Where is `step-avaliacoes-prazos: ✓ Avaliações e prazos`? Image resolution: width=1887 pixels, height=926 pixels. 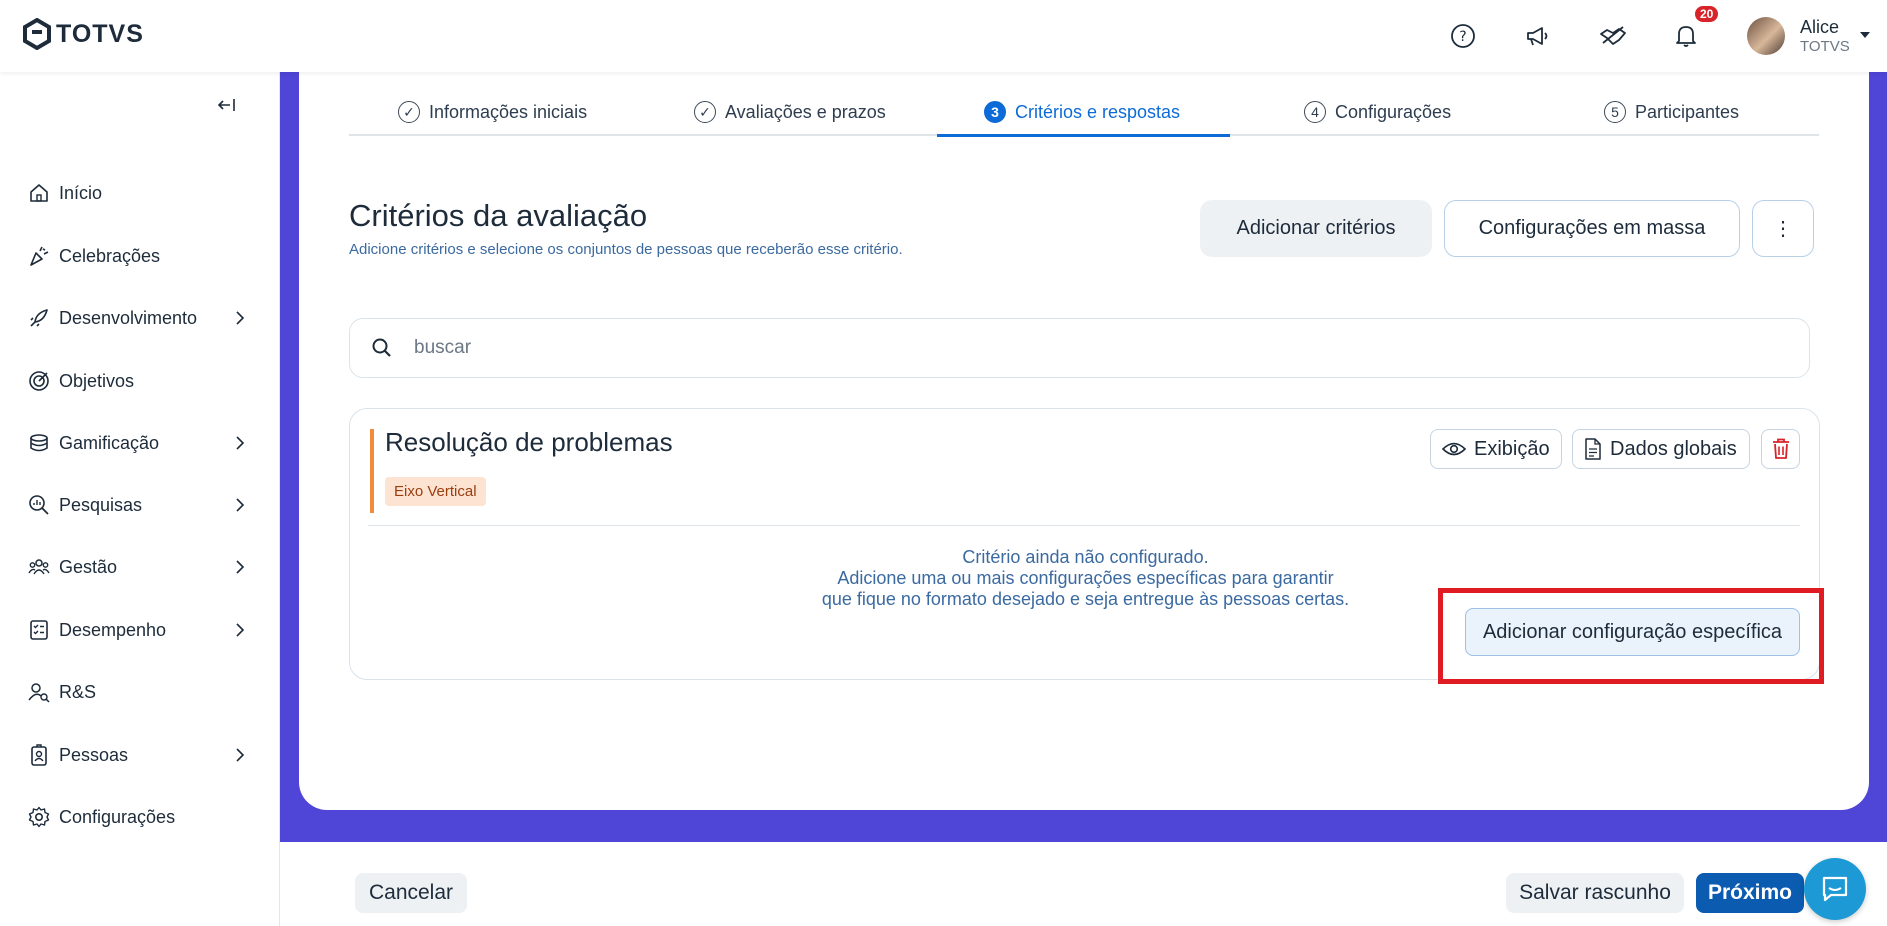 step-avaliacoes-prazos: ✓ Avaliações e prazos is located at coordinates (790, 112).